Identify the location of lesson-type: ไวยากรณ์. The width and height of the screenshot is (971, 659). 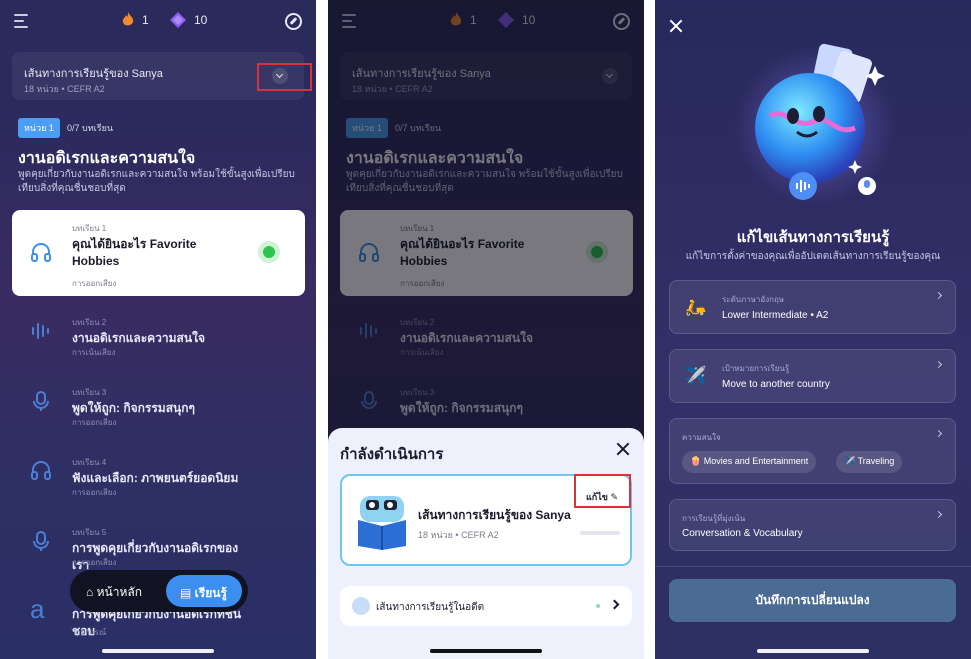
(89, 632).